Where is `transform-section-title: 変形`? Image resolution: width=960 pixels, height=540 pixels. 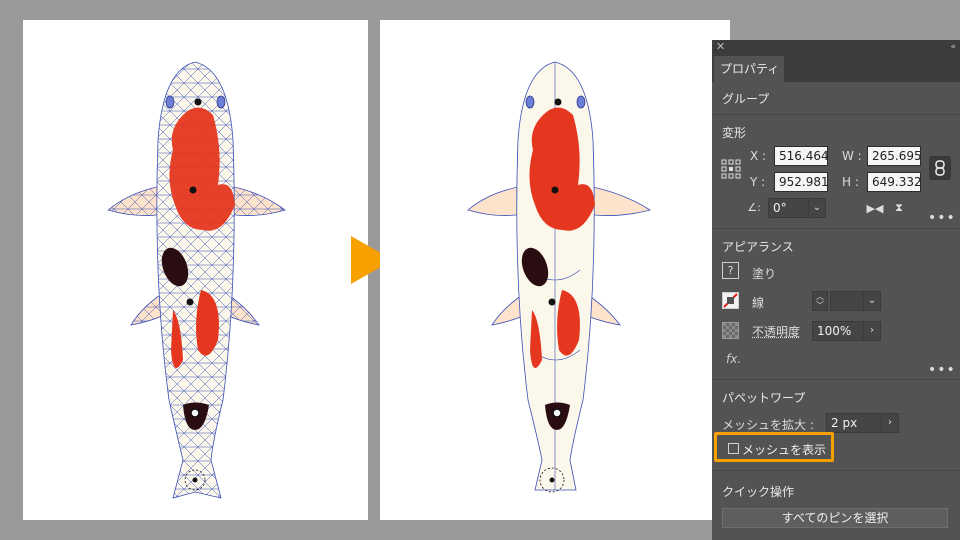 transform-section-title: 変形 is located at coordinates (734, 133).